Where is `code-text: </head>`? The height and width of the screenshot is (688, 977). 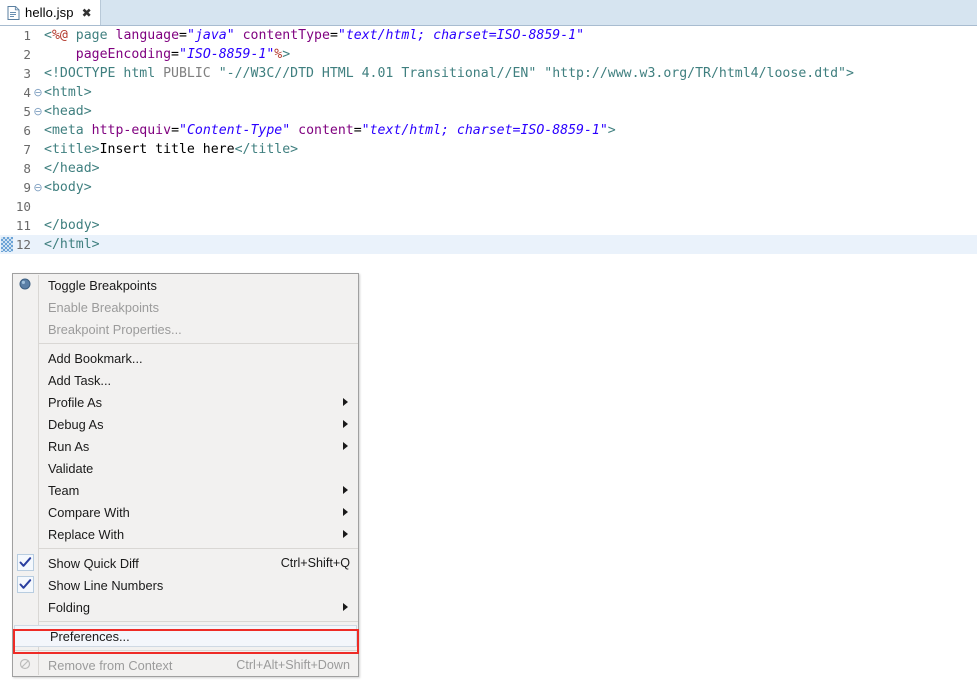 code-text: </head> is located at coordinates (72, 168).